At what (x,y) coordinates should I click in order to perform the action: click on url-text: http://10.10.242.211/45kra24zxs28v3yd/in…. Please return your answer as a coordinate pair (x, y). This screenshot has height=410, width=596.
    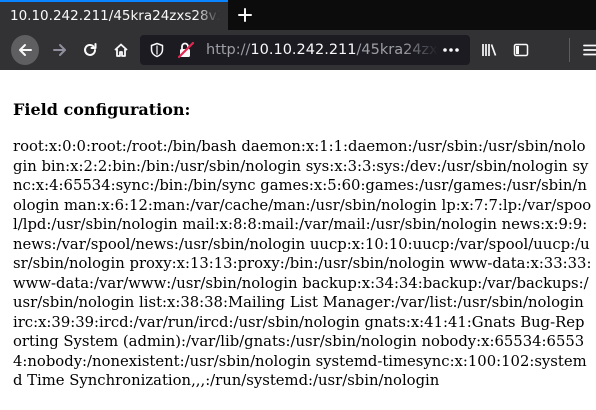
    Looking at the image, I should click on (322, 50).